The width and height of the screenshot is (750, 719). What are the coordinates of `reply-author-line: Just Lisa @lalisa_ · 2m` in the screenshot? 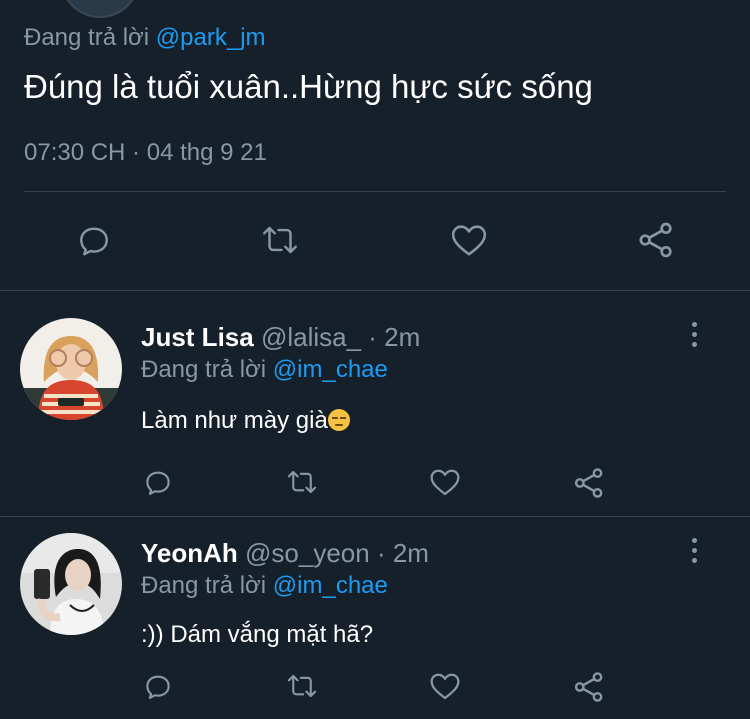 It's located at (280, 337).